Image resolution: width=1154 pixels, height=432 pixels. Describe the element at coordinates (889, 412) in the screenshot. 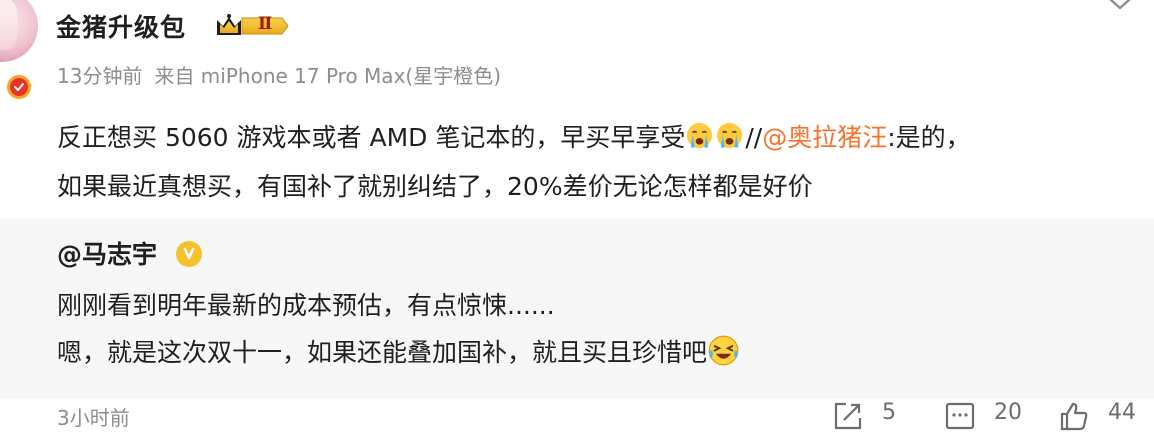

I see `repost-count: 5` at that location.